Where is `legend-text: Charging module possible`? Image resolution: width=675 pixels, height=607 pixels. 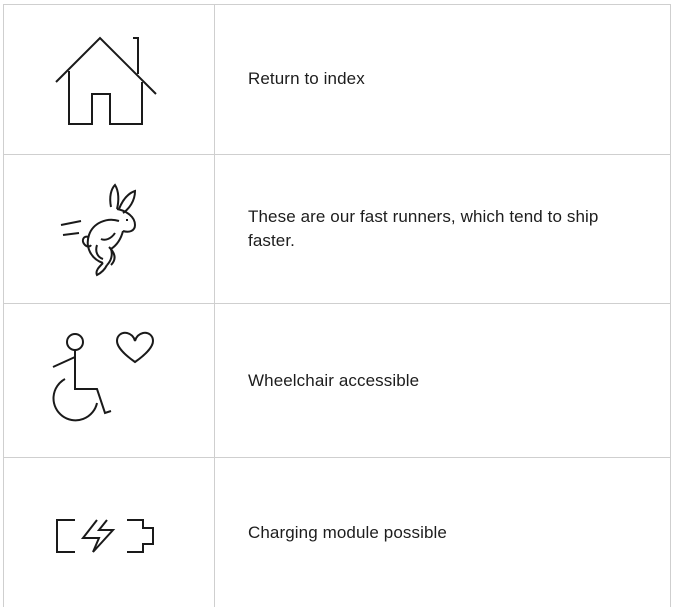
legend-text: Charging module possible is located at coordinates (347, 532).